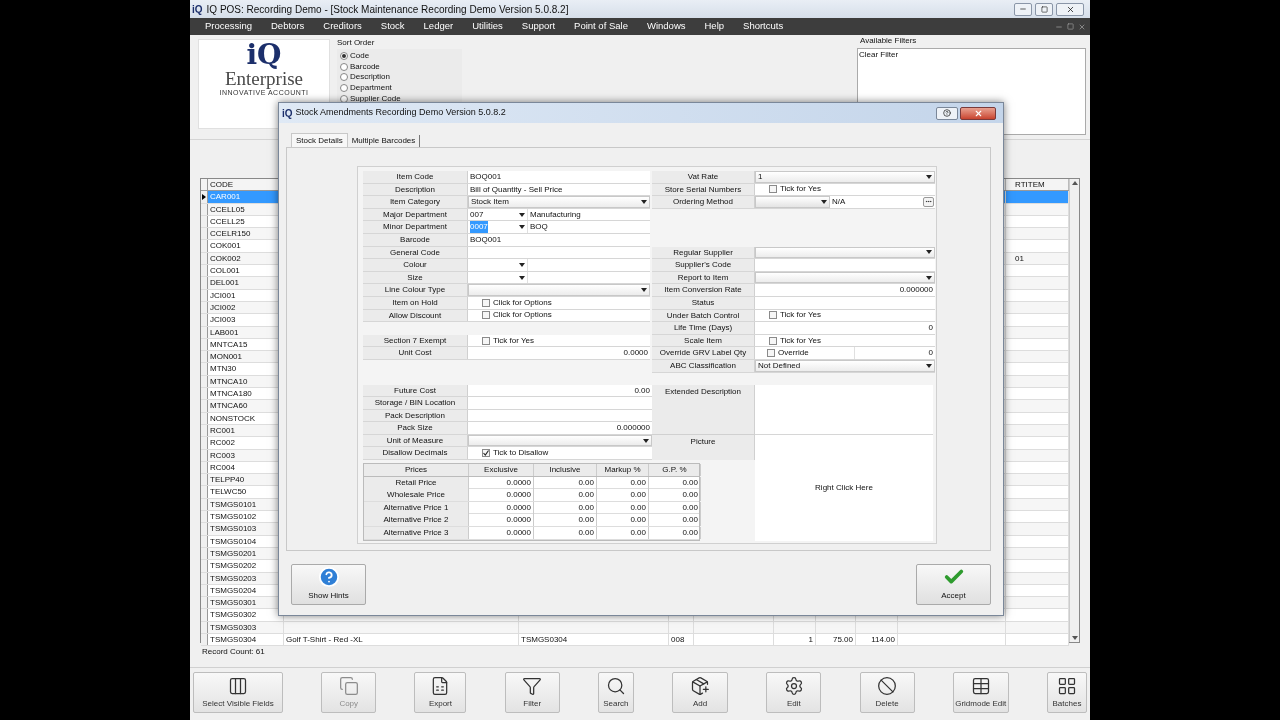 The image size is (1280, 720). What do you see at coordinates (498, 214) in the screenshot?
I see `dropdown: 007` at bounding box center [498, 214].